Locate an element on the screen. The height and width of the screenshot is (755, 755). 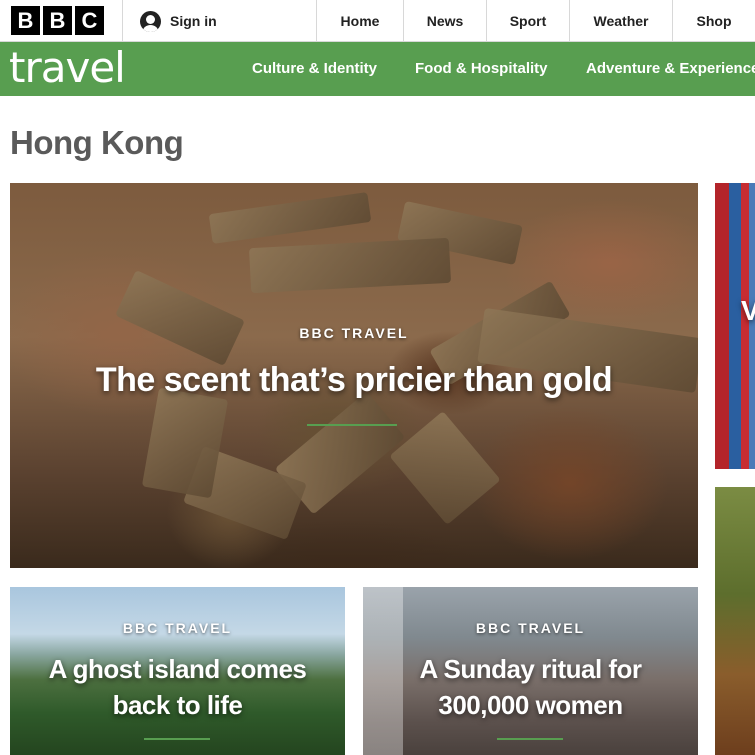
nav-sport: Sport is located at coordinates (528, 21).